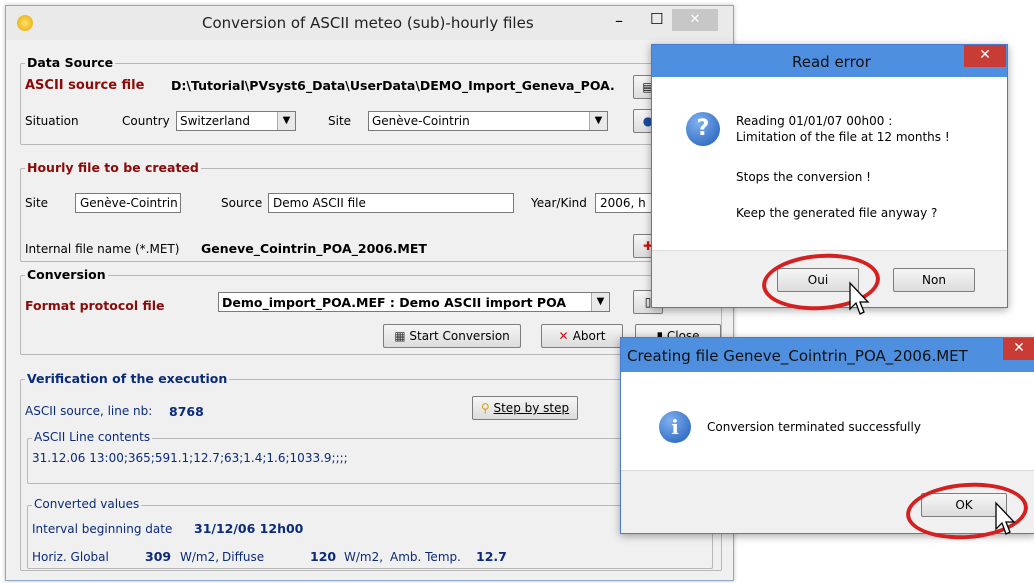  What do you see at coordinates (656, 19) in the screenshot?
I see `maximize-button: ☐` at bounding box center [656, 19].